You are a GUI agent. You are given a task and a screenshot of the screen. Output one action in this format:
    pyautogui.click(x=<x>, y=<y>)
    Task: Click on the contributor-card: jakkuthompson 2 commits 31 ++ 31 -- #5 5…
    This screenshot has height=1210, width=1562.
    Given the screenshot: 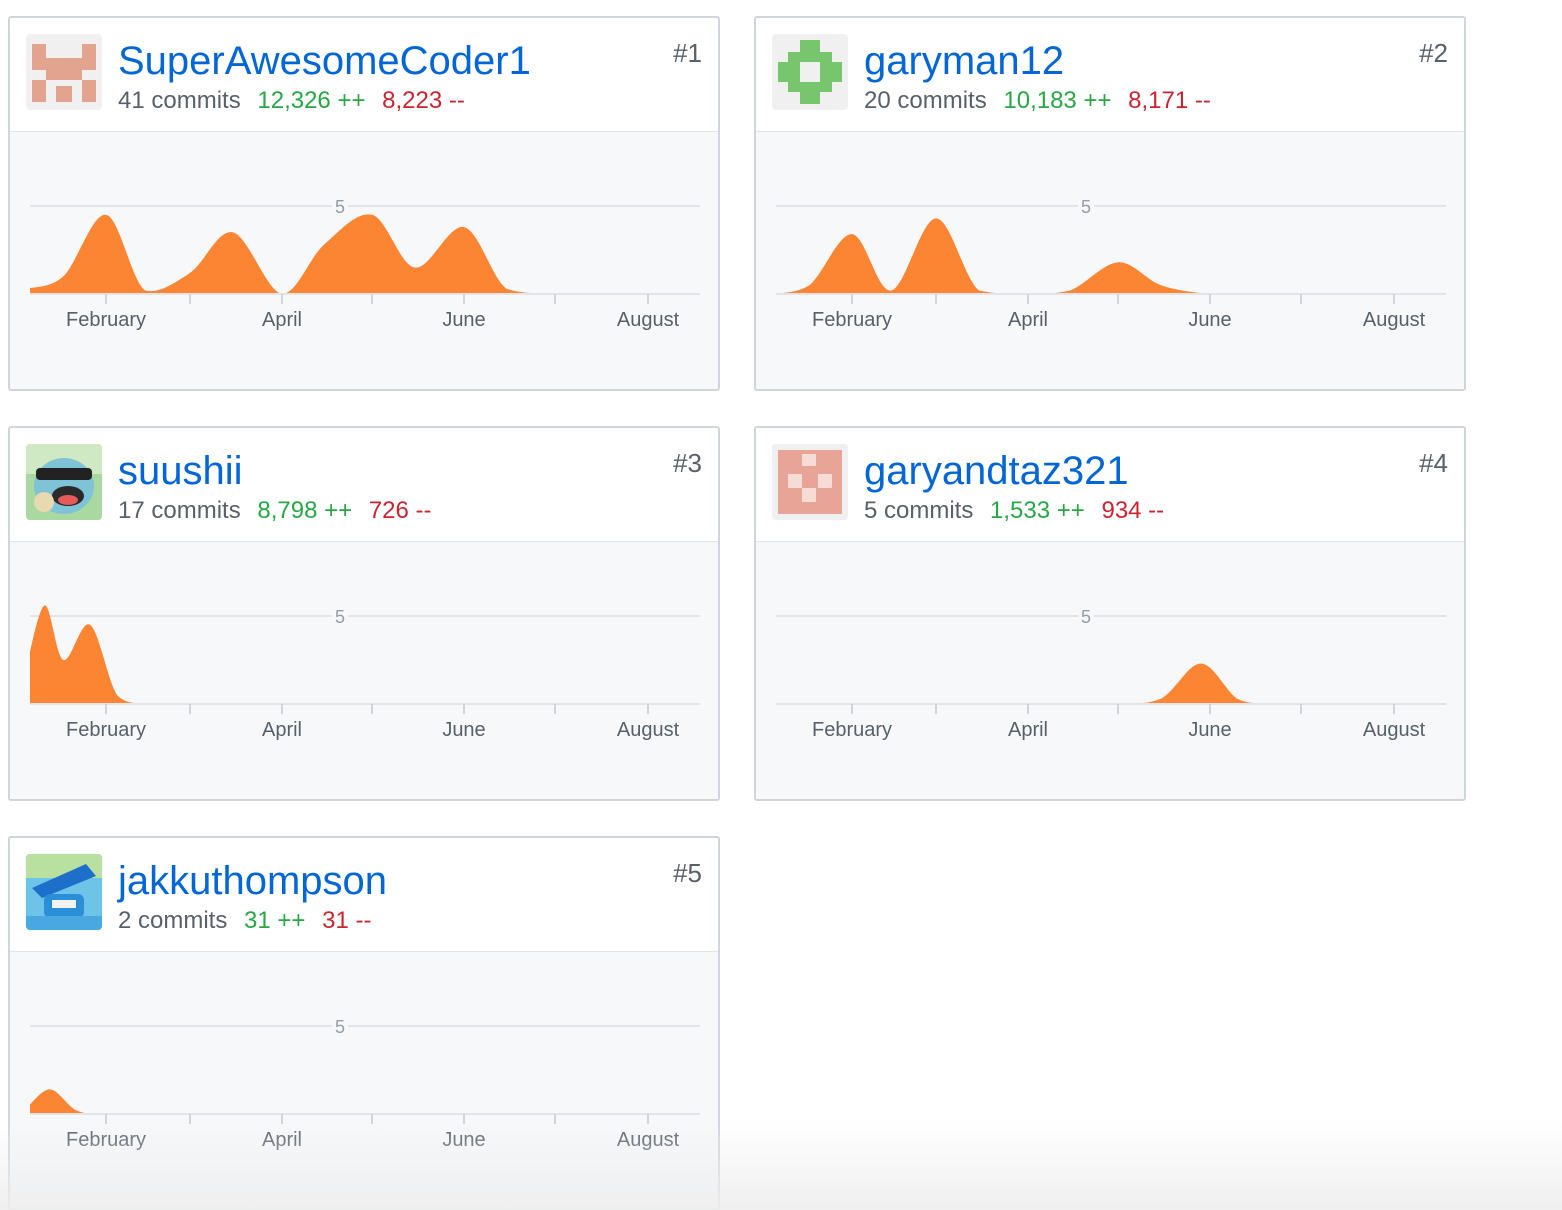 What is the action you would take?
    pyautogui.click(x=364, y=1023)
    